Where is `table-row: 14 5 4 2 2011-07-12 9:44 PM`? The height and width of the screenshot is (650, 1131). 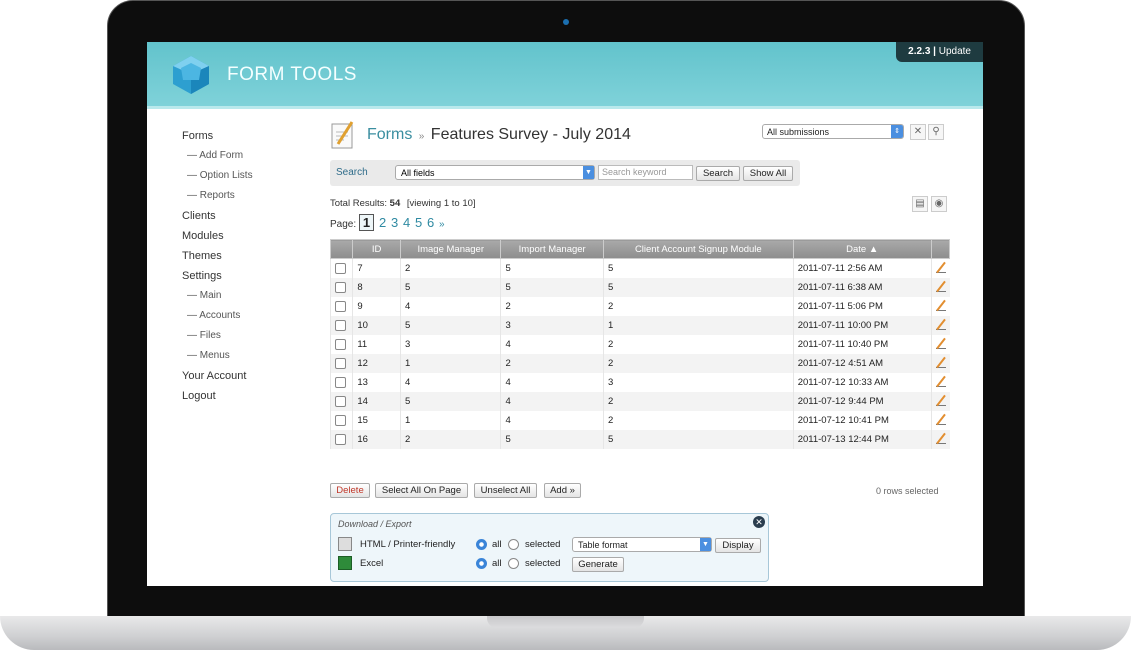 table-row: 14 5 4 2 2011-07-12 9:44 PM is located at coordinates (639, 401).